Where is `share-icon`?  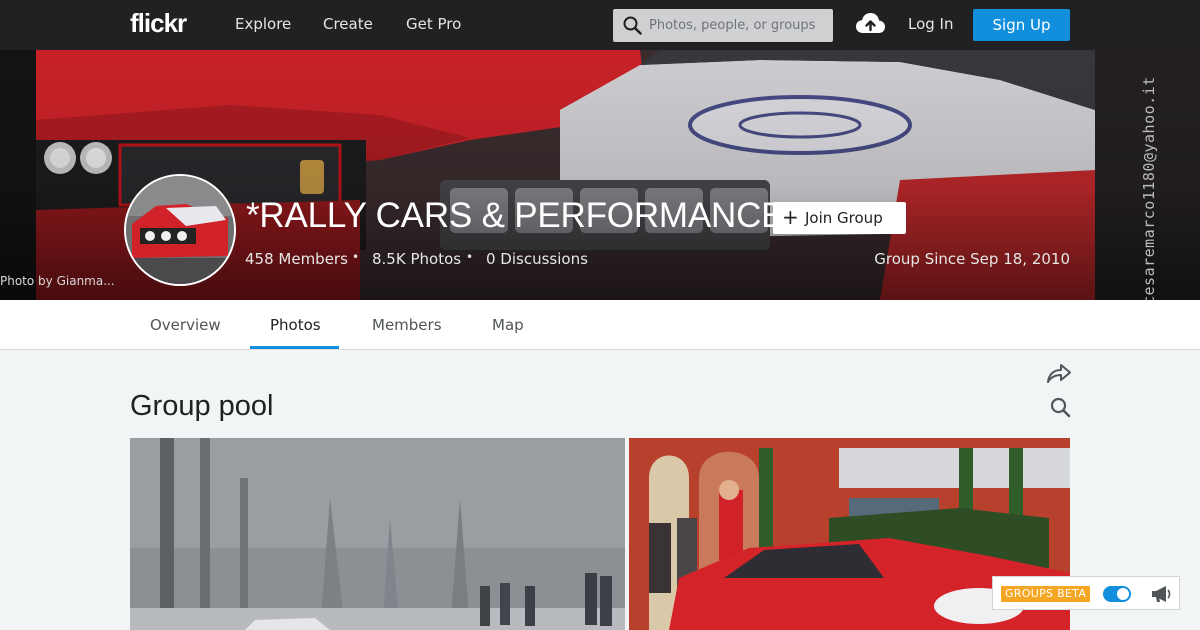 share-icon is located at coordinates (1059, 375).